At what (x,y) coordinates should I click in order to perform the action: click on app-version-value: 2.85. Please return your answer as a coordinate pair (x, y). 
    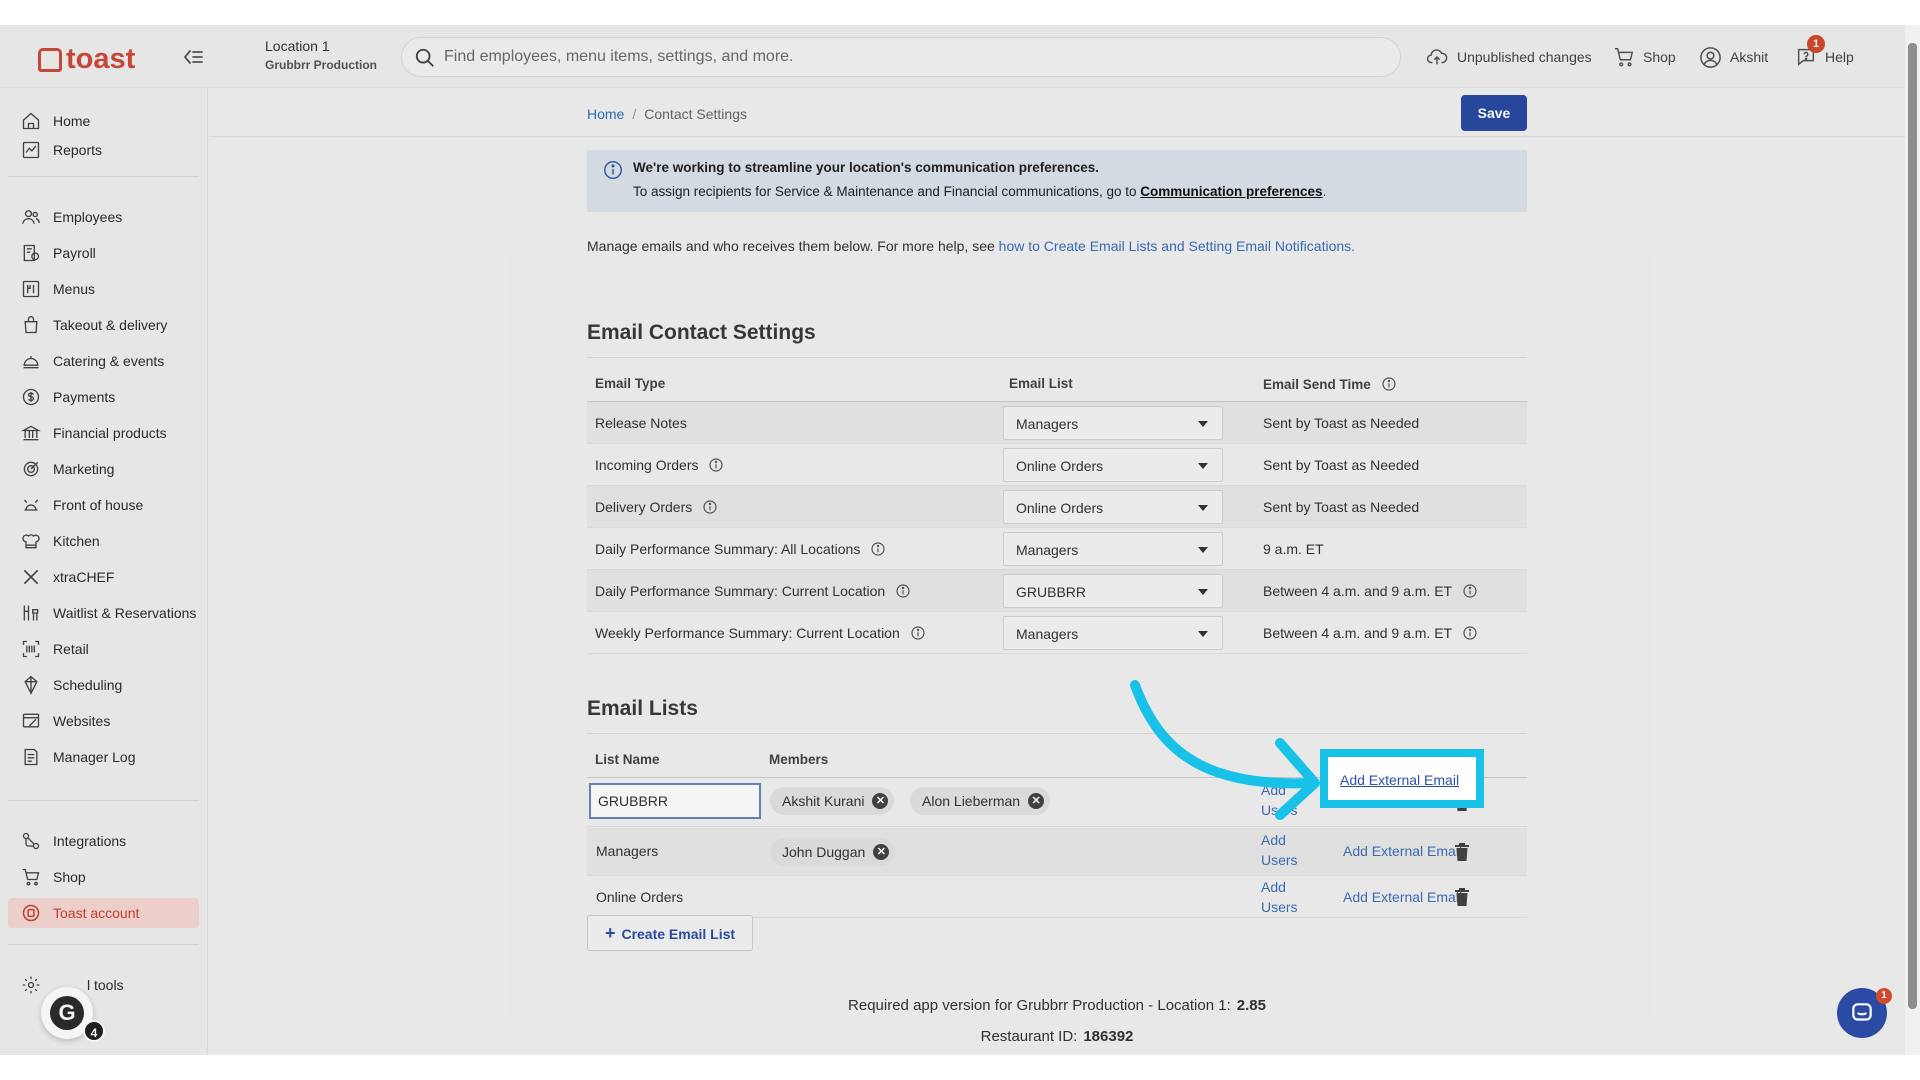
    Looking at the image, I should click on (1251, 1005).